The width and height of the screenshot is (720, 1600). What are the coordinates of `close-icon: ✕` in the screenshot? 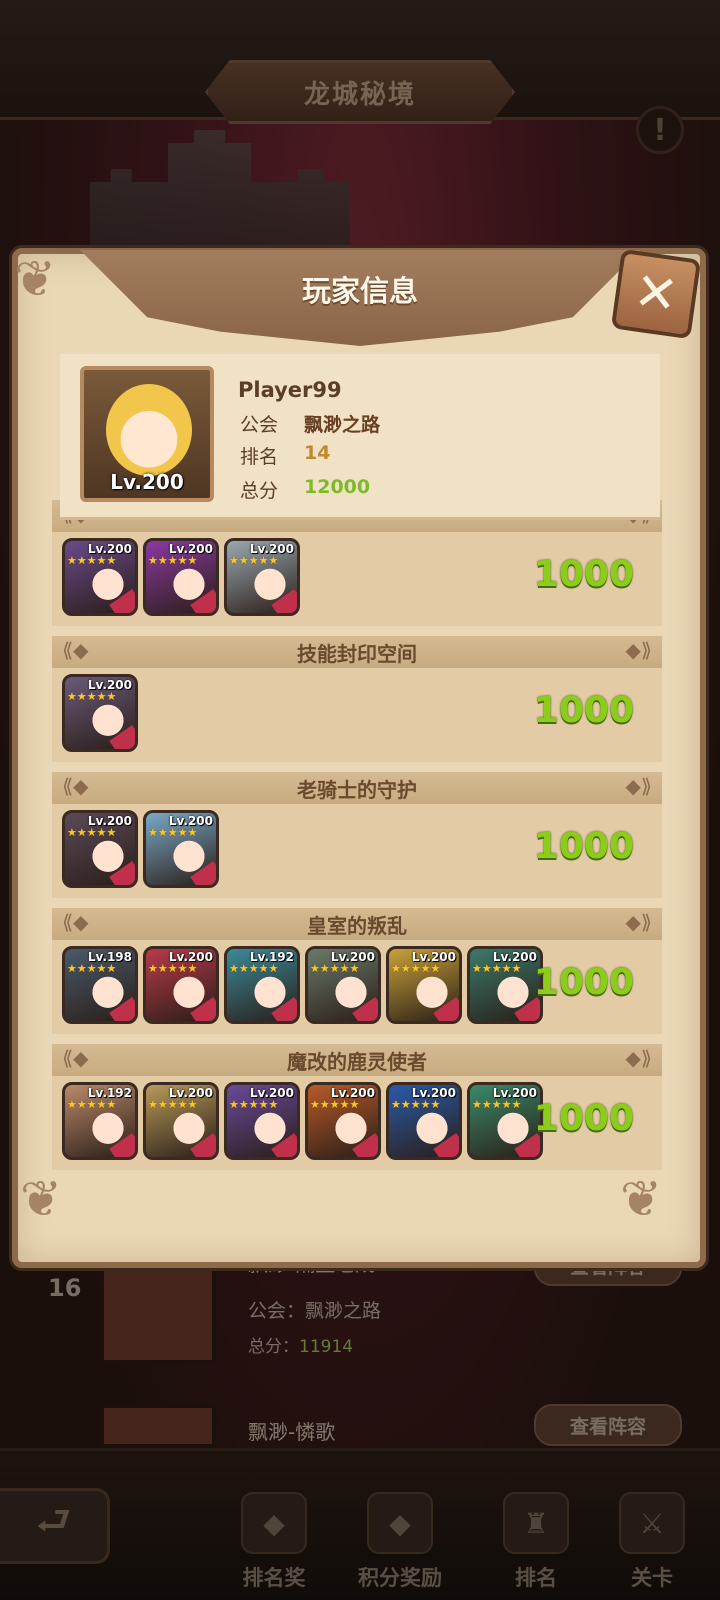 It's located at (656, 294).